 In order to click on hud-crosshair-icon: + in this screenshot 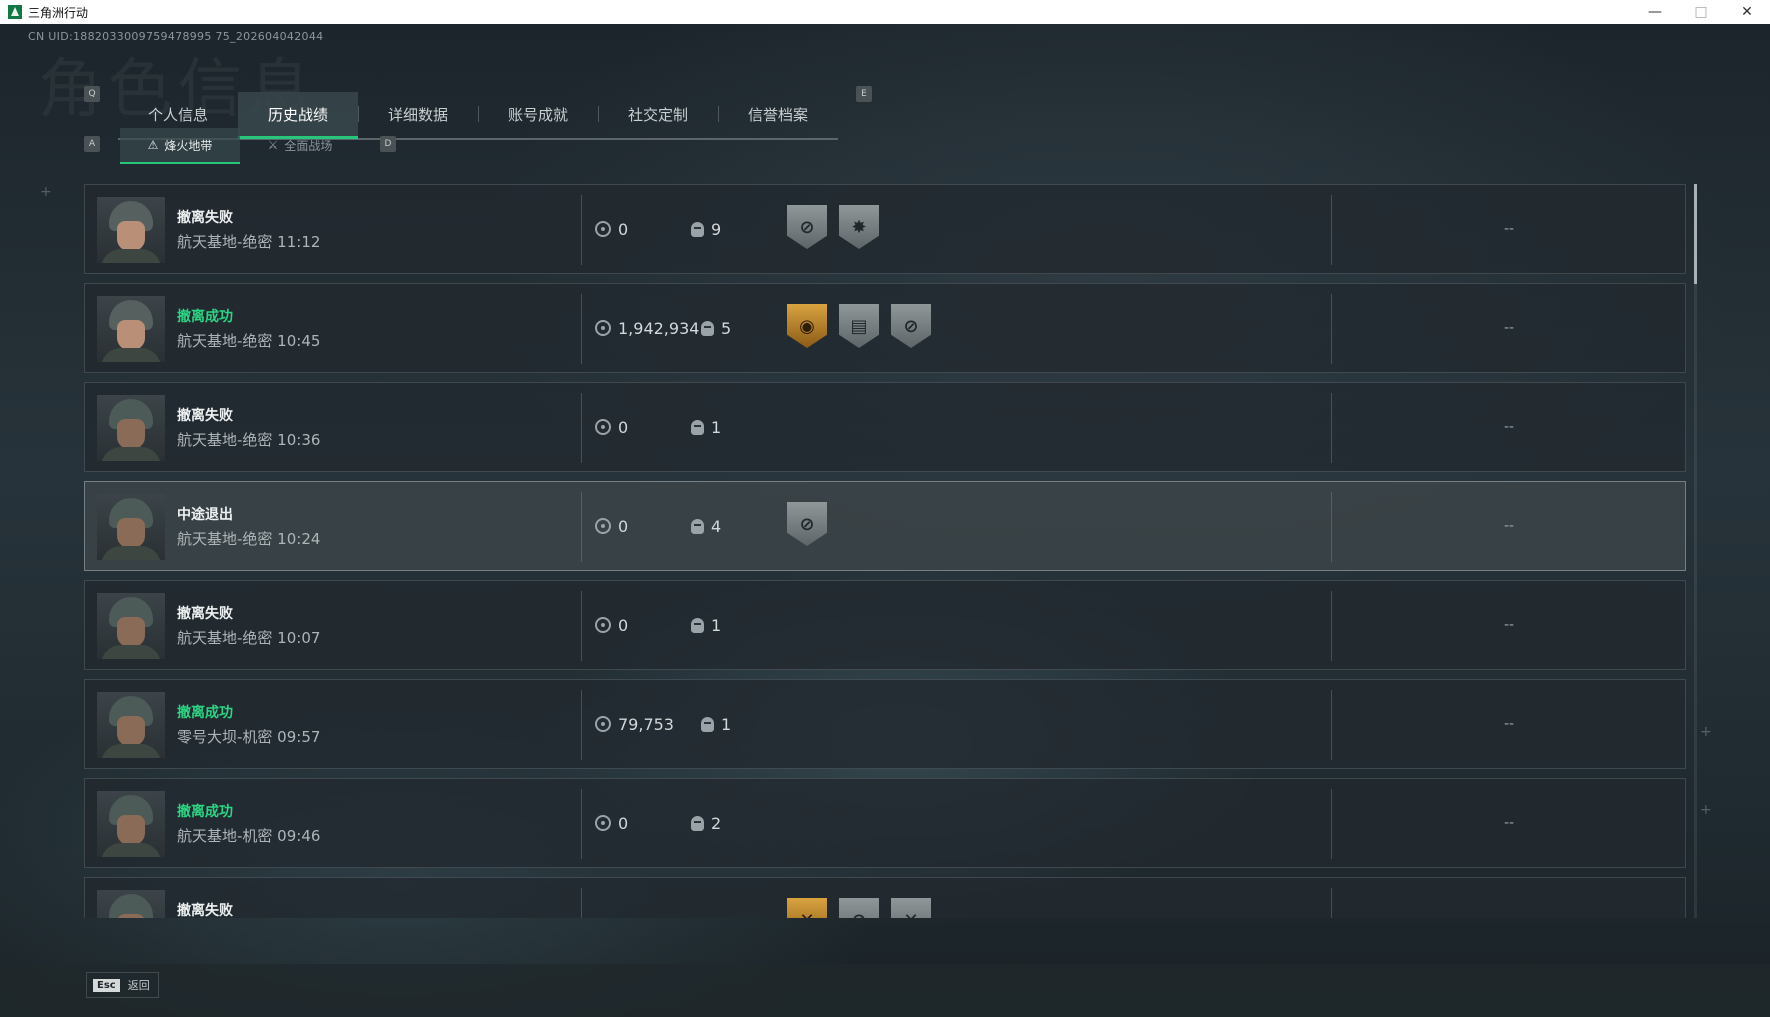, I will do `click(46, 192)`.